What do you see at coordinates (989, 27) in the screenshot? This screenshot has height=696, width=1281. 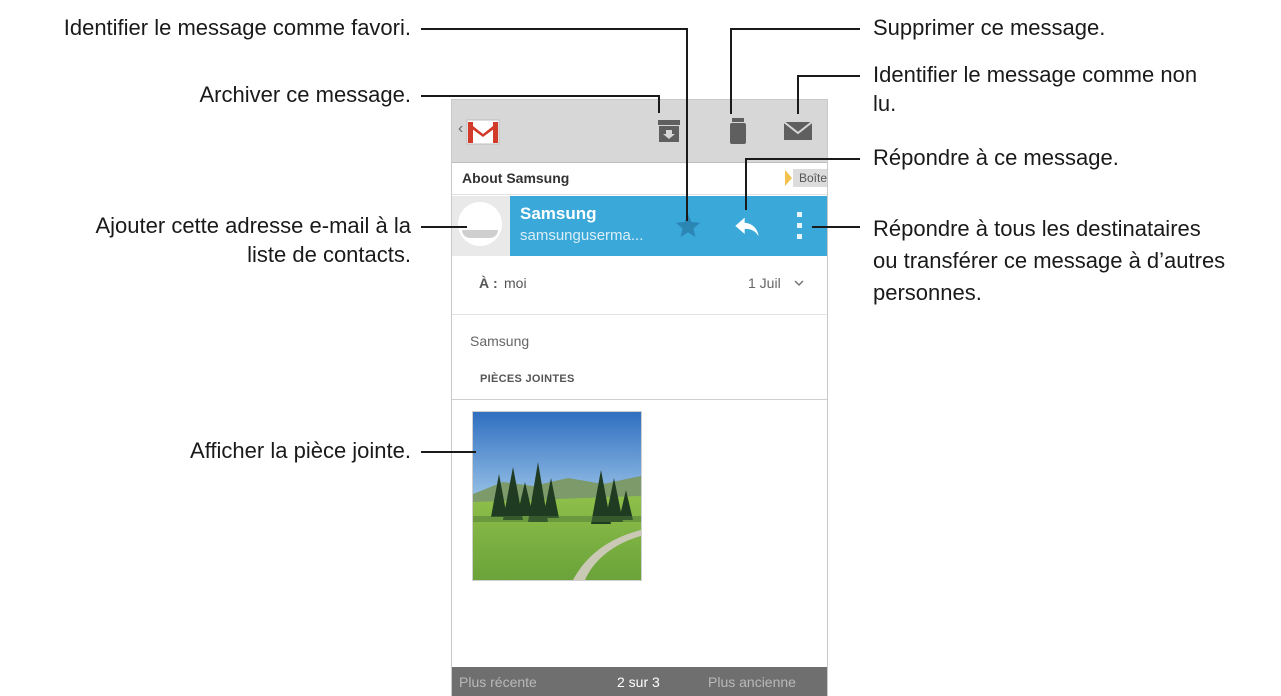 I see `callout-delete: Supprimer ce message.` at bounding box center [989, 27].